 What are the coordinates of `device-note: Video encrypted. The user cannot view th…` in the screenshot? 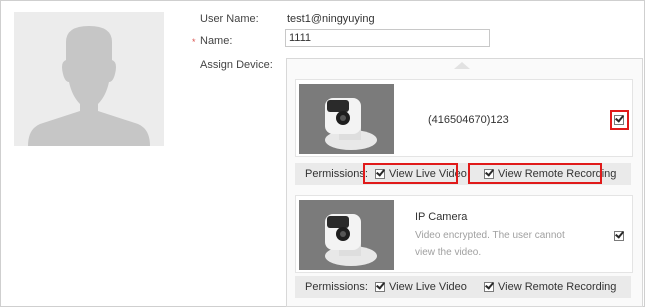 It's located at (490, 244).